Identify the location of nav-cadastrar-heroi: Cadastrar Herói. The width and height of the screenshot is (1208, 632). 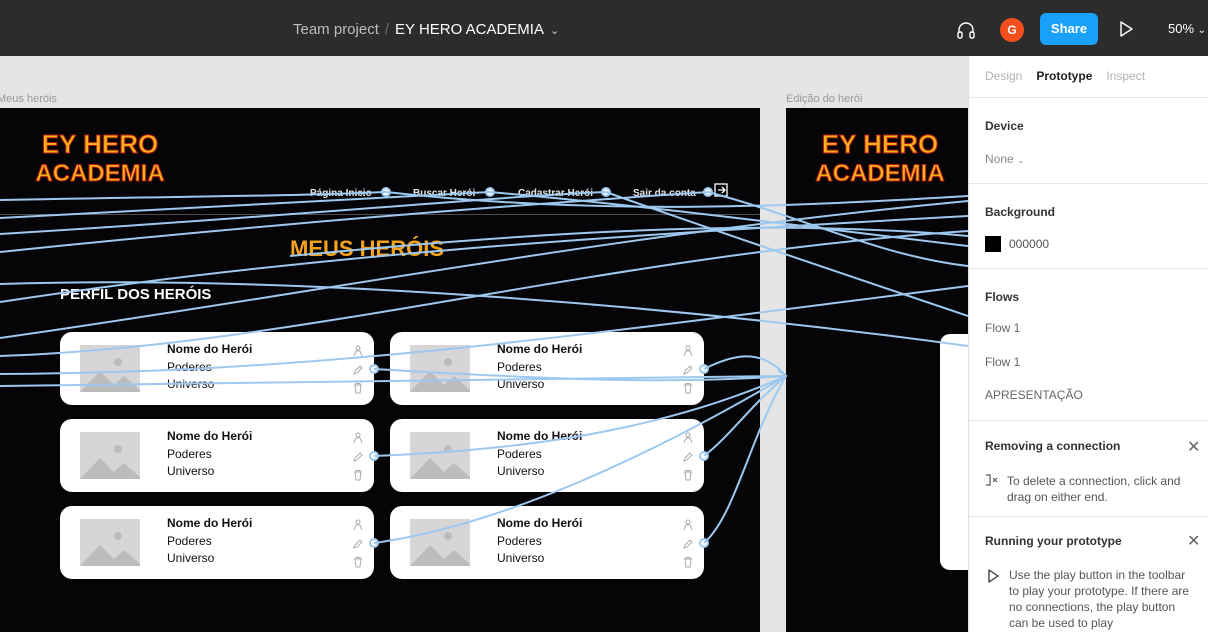
(555, 193).